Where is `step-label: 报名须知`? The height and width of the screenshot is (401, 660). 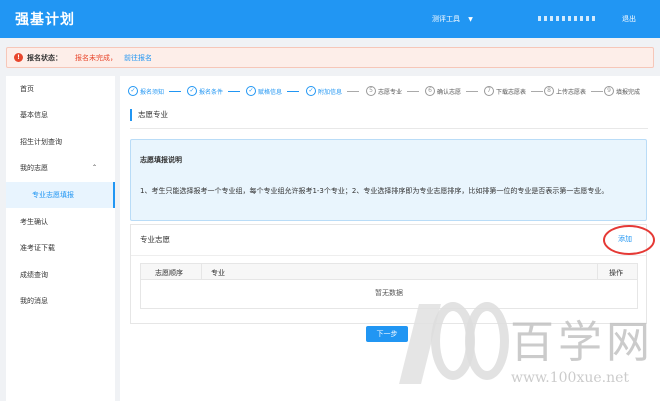
step-label: 报名须知 is located at coordinates (152, 92).